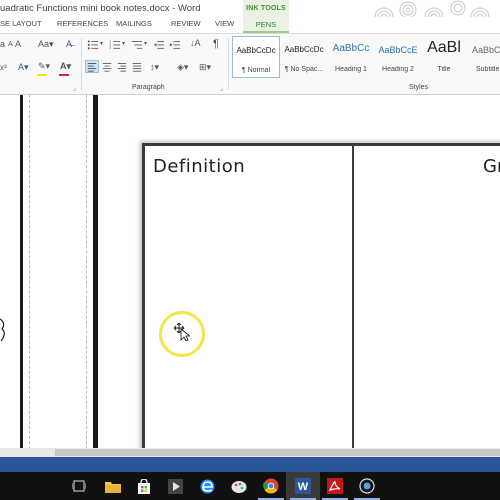 This screenshot has height=500, width=500. I want to click on task-view-icon, so click(79, 486).